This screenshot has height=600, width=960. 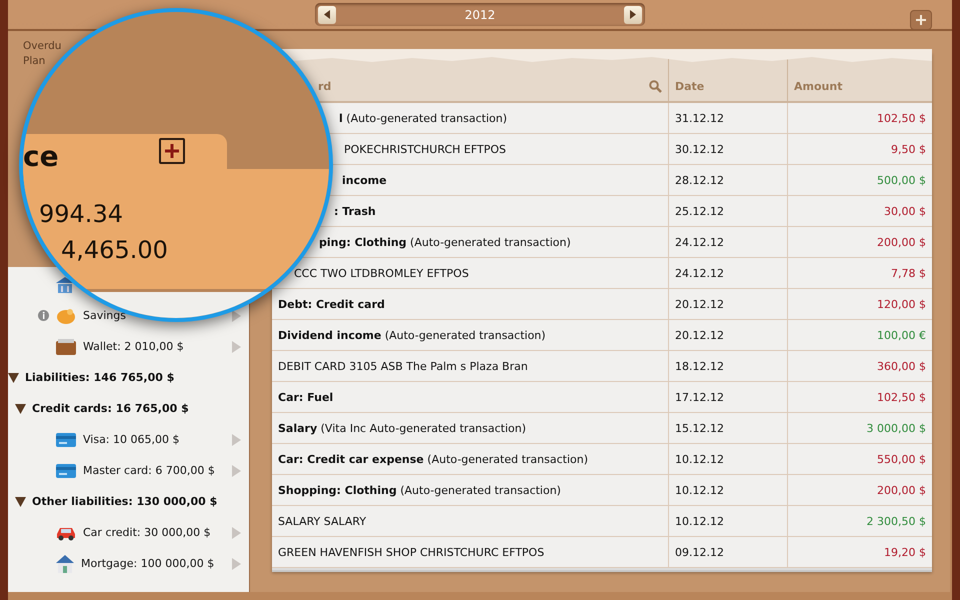 What do you see at coordinates (41, 156) in the screenshot?
I see `magnified-title: ce` at bounding box center [41, 156].